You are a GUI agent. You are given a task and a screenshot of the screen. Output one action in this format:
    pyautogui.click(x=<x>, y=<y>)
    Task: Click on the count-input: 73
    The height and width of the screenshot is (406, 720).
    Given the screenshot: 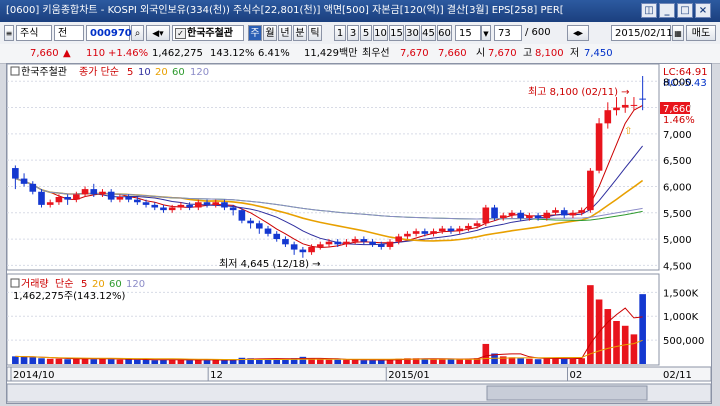 What is the action you would take?
    pyautogui.click(x=508, y=33)
    